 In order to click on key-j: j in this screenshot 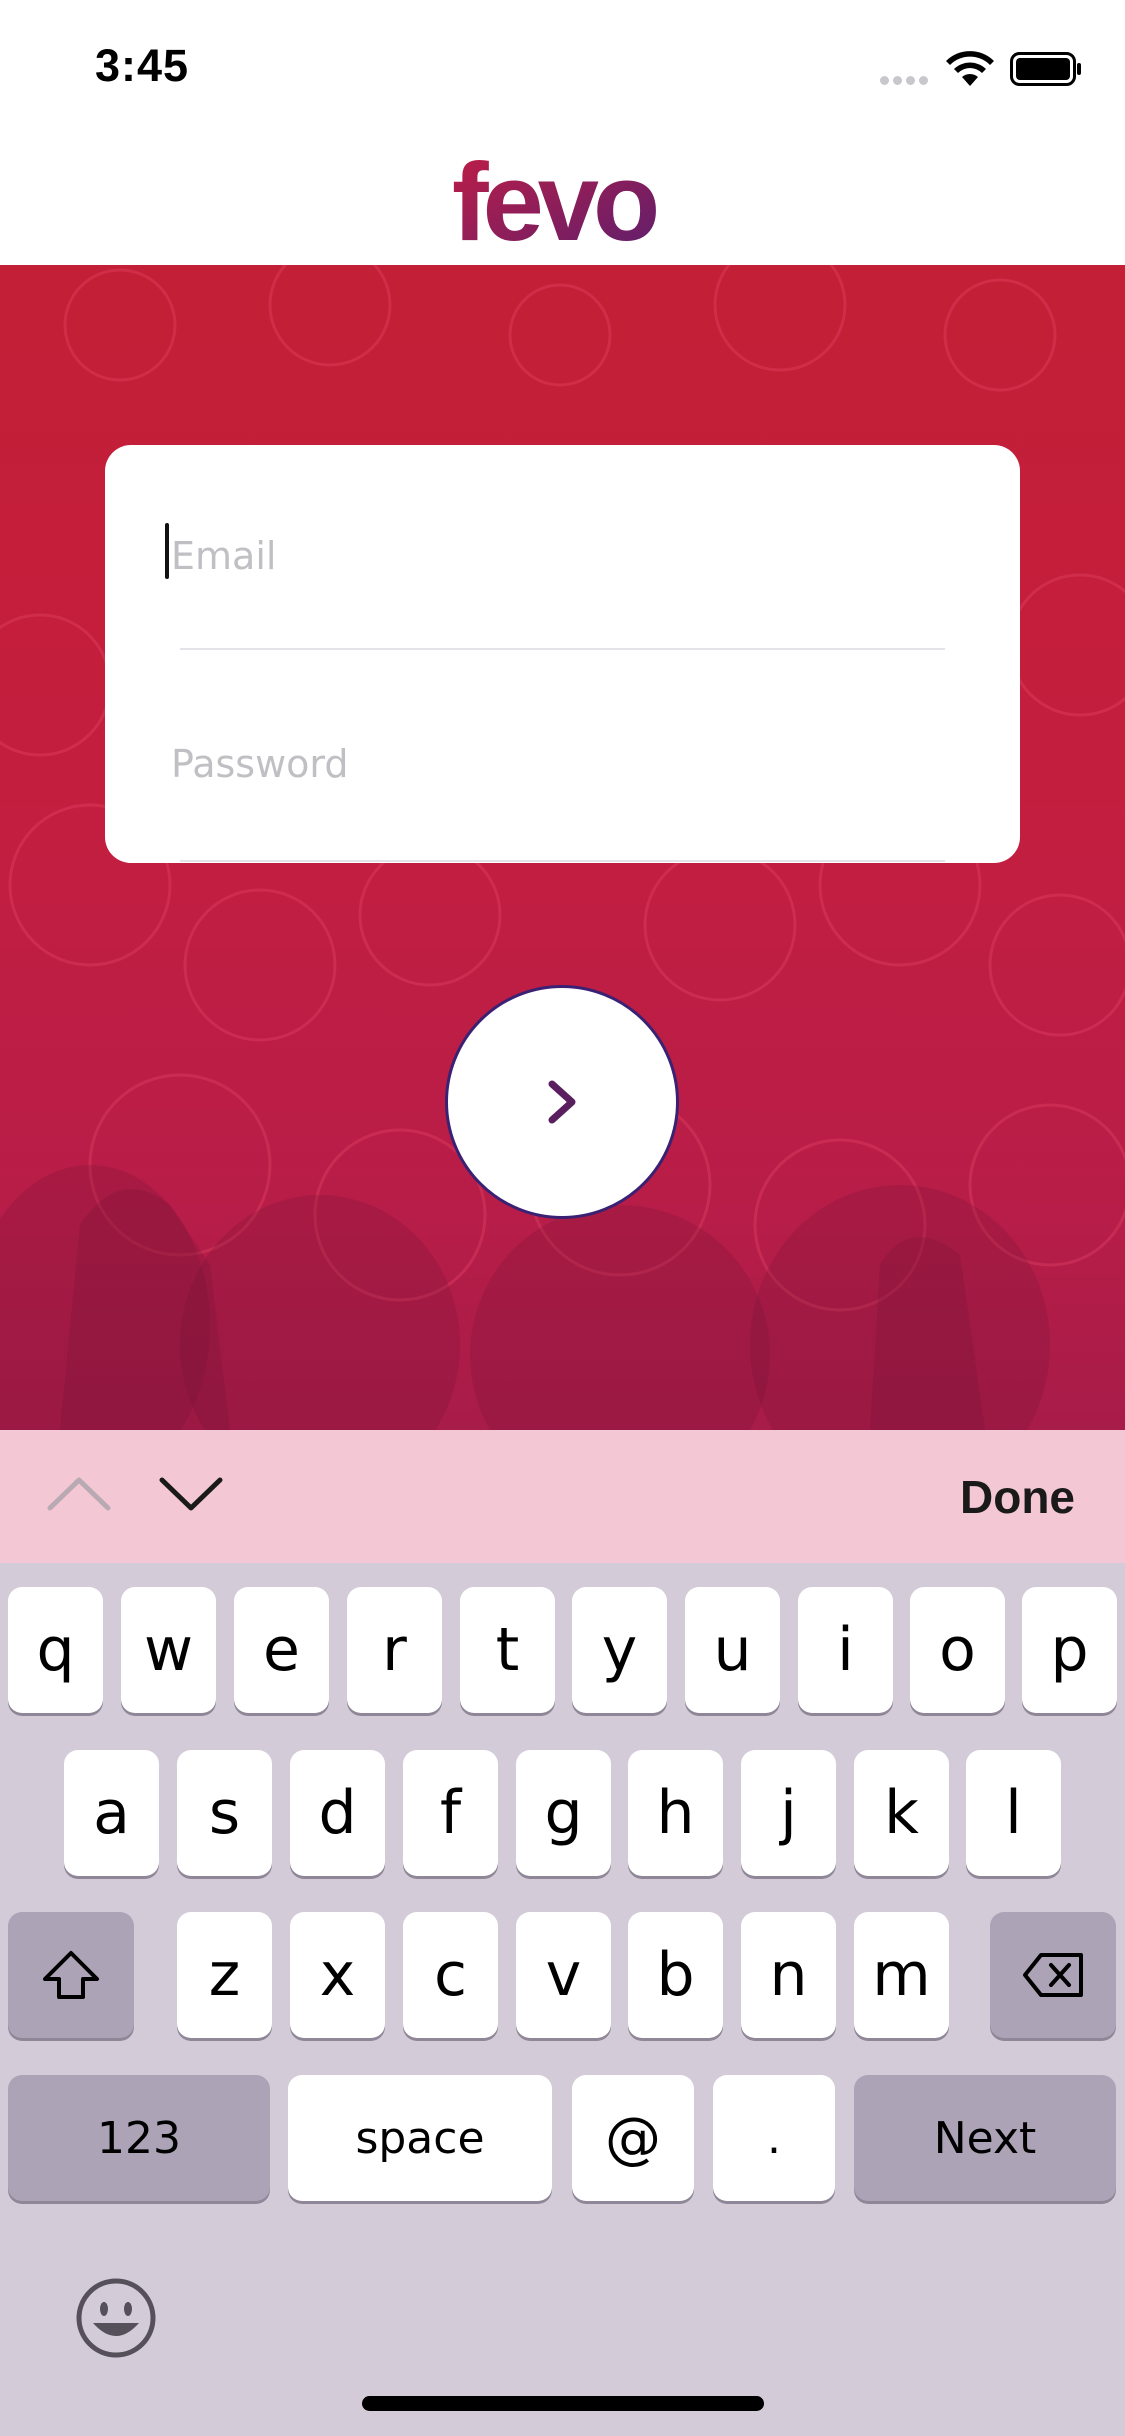, I will do `click(788, 1813)`.